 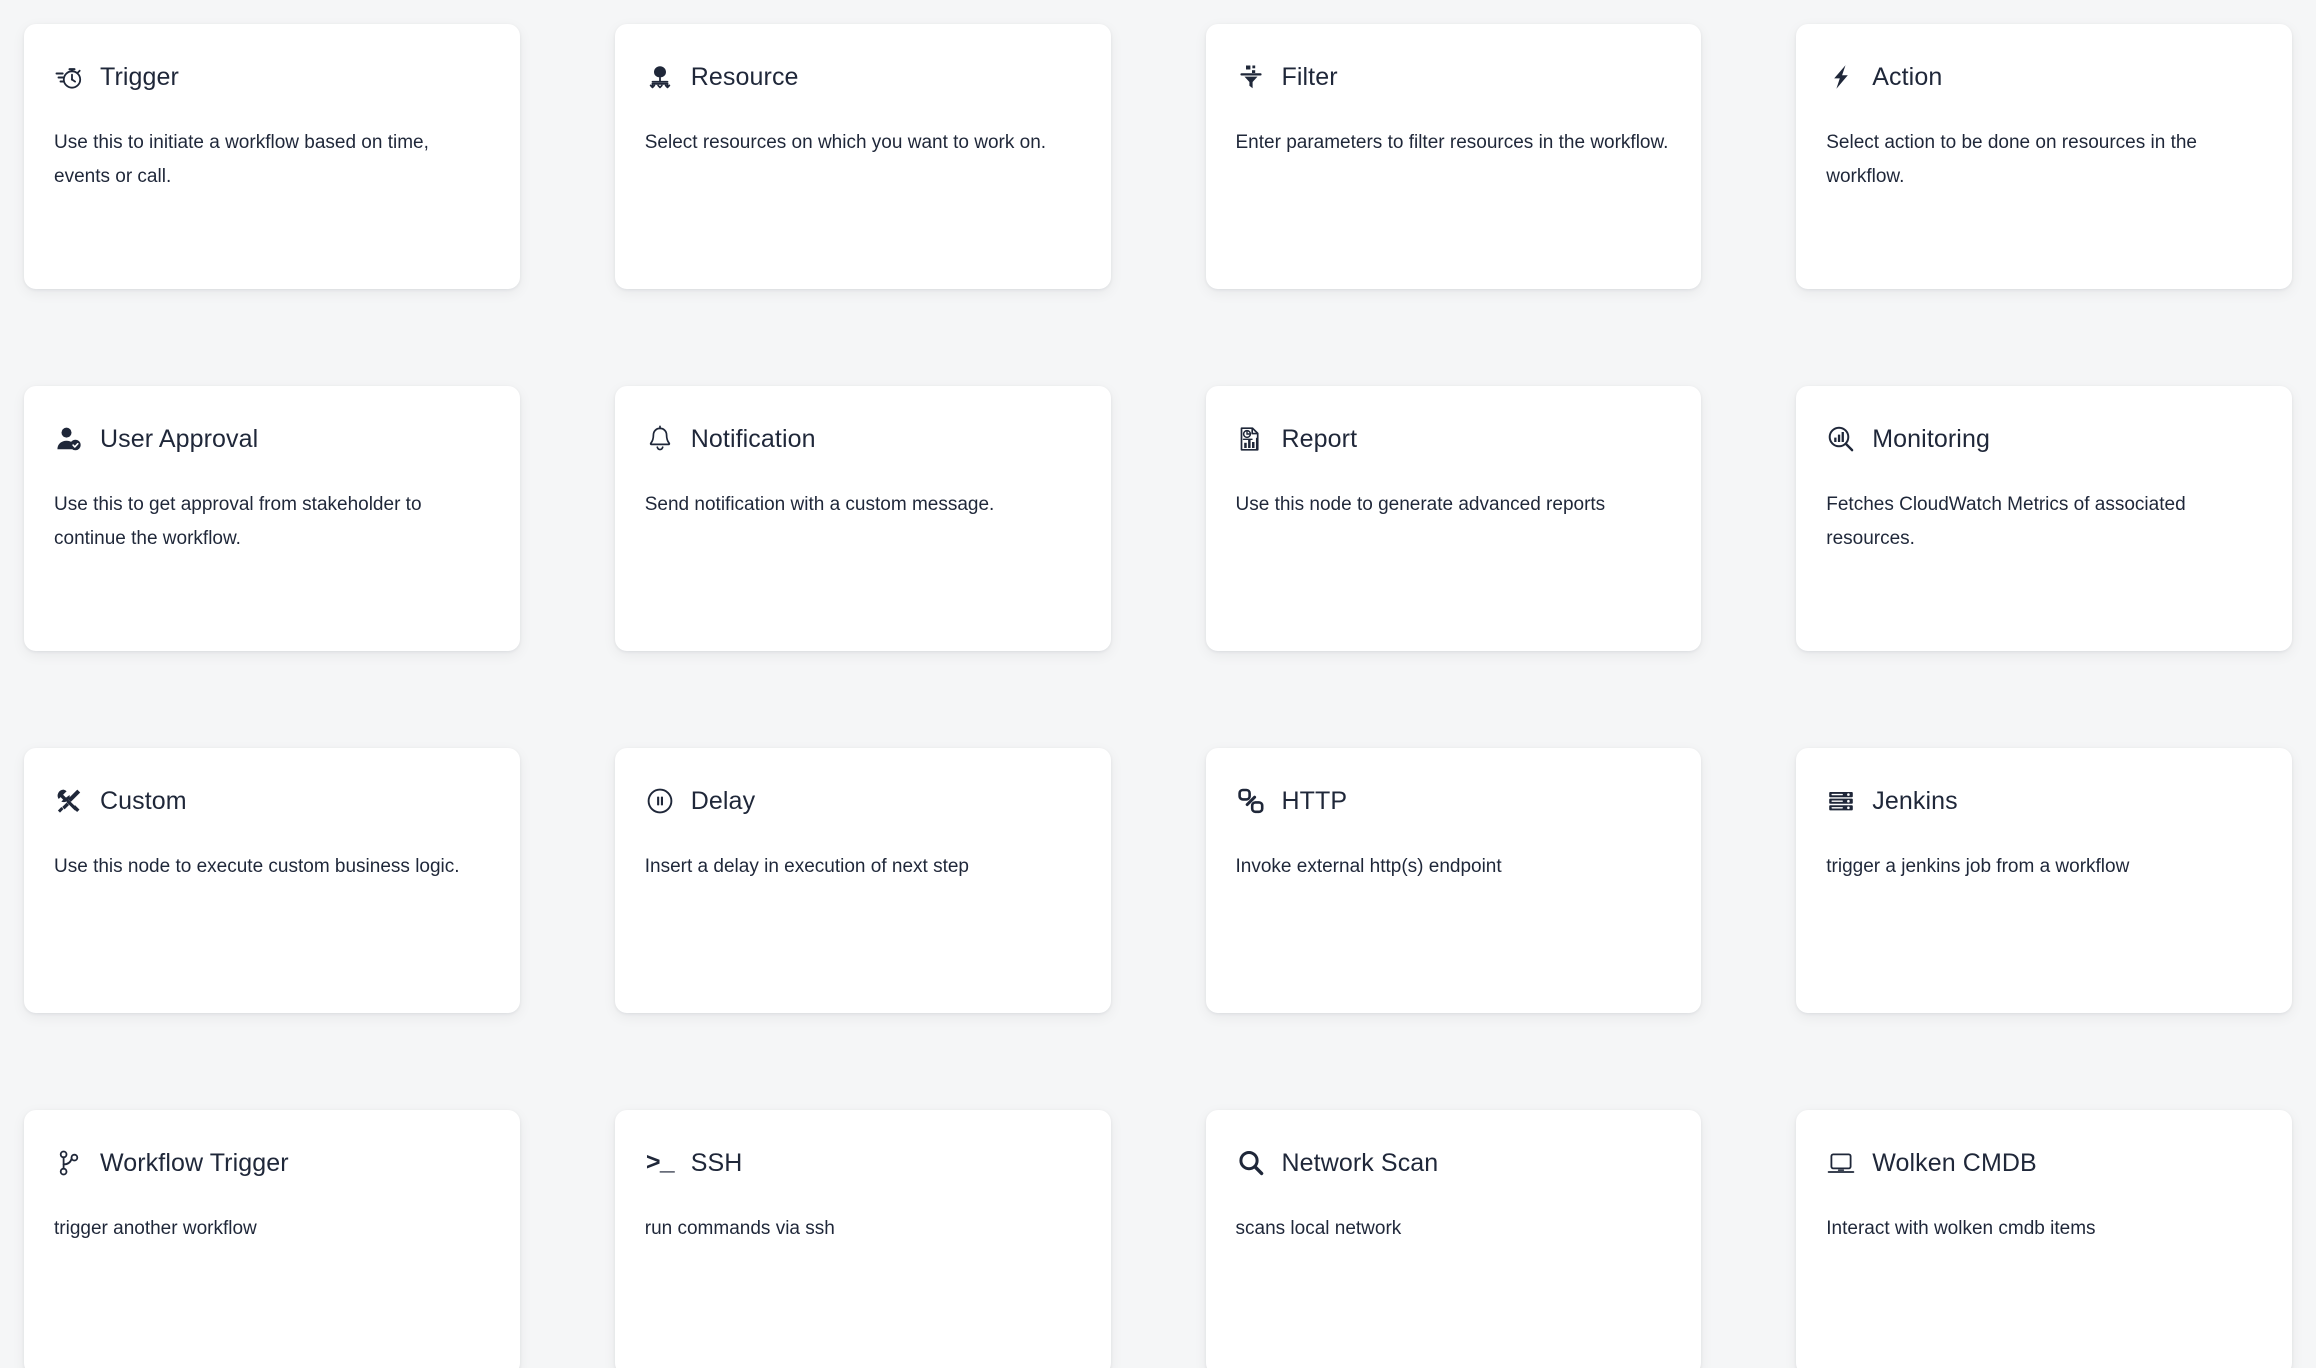 I want to click on node-description: trigger another workflow, so click(x=155, y=1228).